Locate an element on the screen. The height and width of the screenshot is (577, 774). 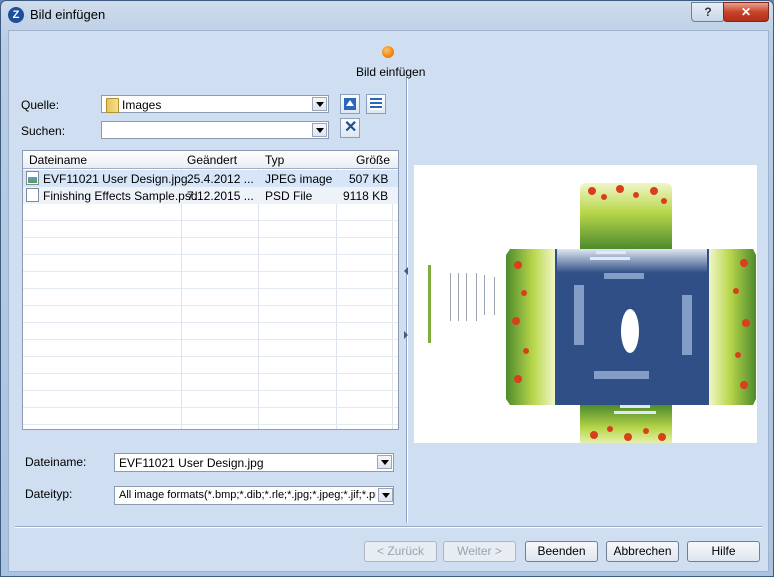
list-view-icon is located at coordinates (376, 104).